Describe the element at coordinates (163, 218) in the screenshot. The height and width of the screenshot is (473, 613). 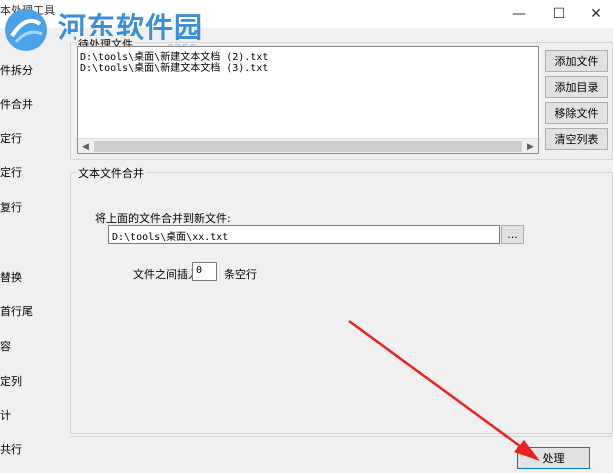
I see `merge-target-label: 将上面的文件合并到新文件:` at that location.